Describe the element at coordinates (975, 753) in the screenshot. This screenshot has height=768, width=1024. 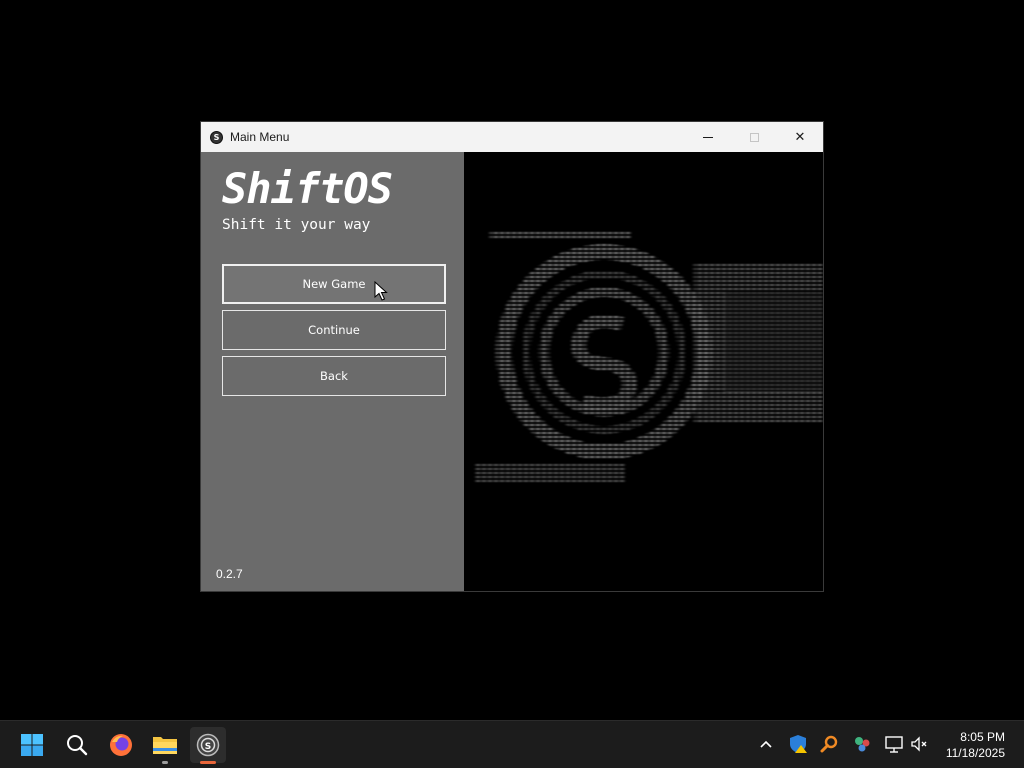
I see `clock-date: 11/18/2025` at that location.